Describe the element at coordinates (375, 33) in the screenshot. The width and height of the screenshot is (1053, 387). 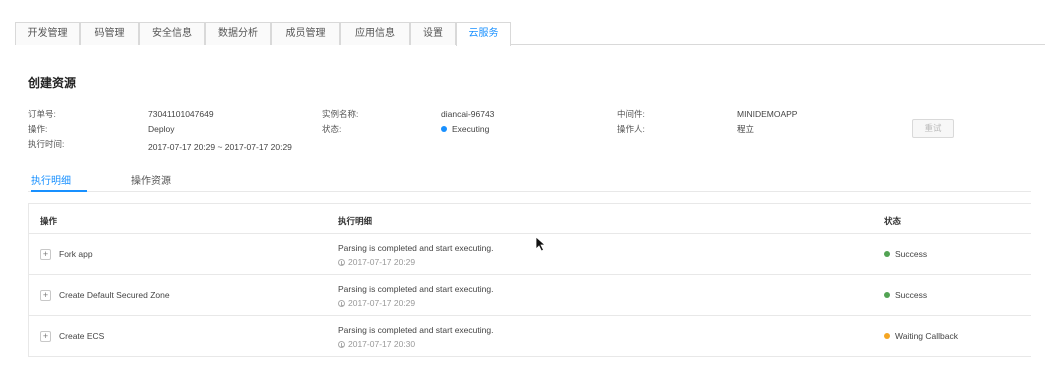
I see `tab-app-info: 应用信息` at that location.